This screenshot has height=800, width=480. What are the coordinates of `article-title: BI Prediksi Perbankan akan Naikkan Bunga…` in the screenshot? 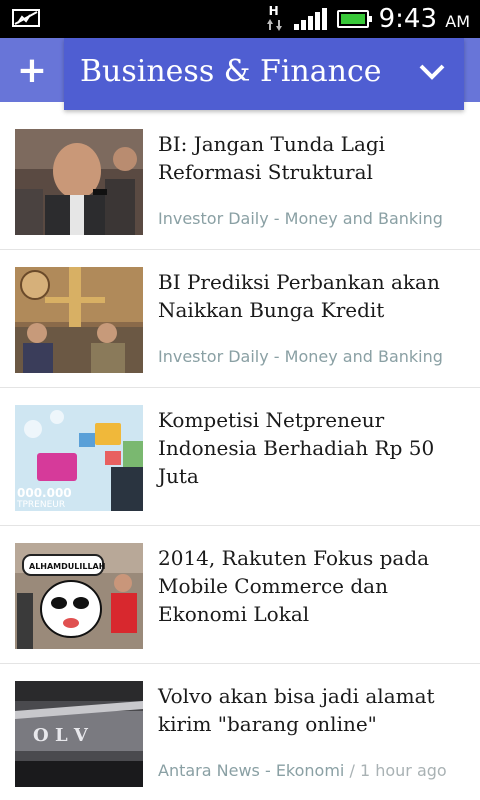 It's located at (299, 296).